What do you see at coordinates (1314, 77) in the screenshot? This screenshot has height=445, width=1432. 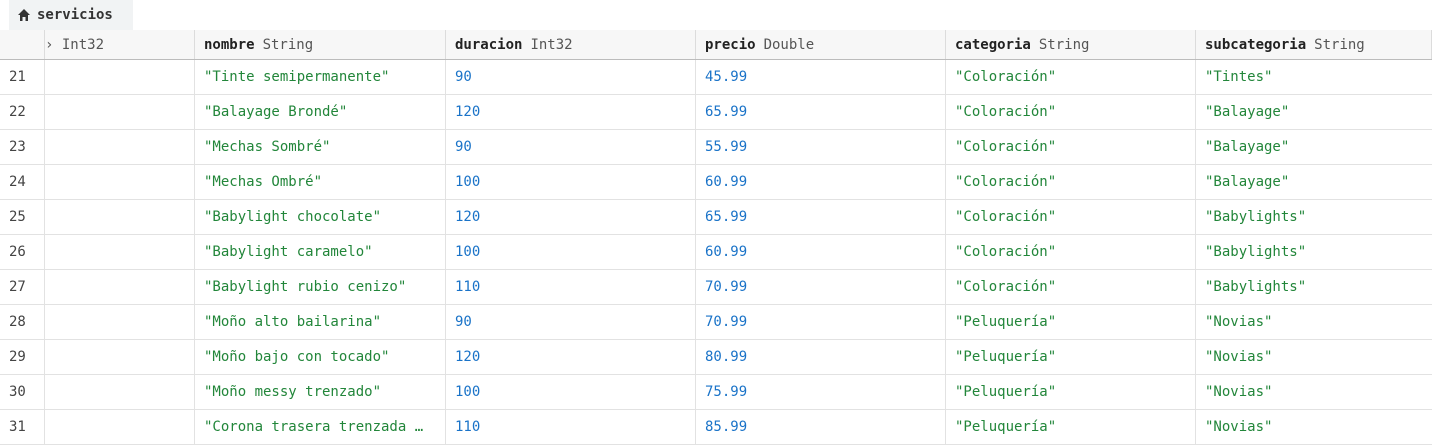 I see `cell-subcategoria: "Tintes"` at bounding box center [1314, 77].